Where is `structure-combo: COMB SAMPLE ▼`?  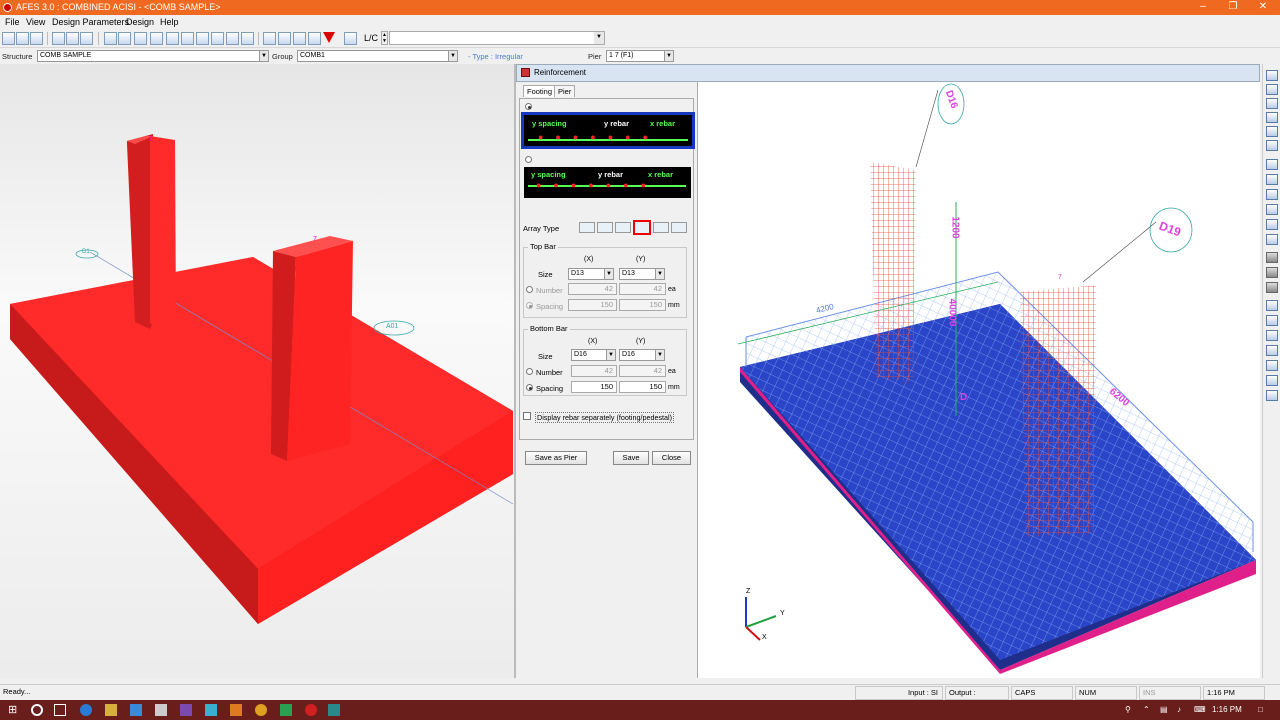 structure-combo: COMB SAMPLE ▼ is located at coordinates (153, 56).